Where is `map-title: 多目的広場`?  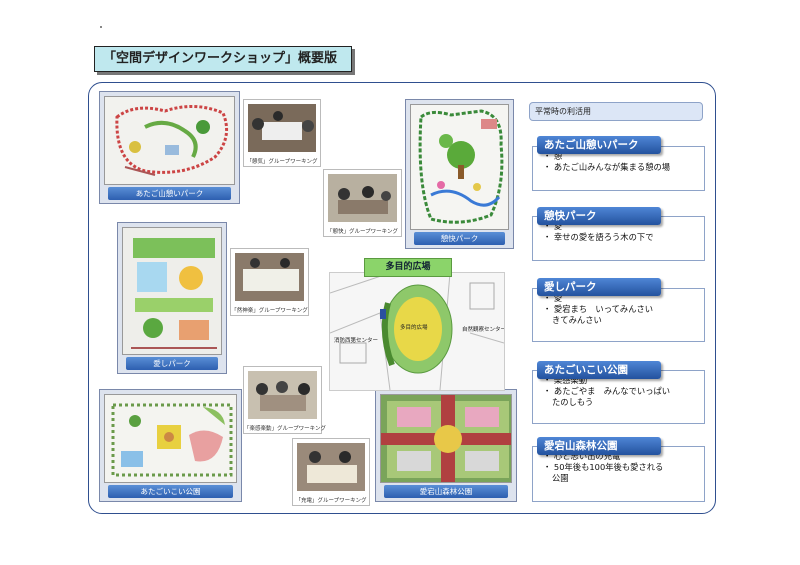
map-title: 多目的広場 is located at coordinates (408, 267).